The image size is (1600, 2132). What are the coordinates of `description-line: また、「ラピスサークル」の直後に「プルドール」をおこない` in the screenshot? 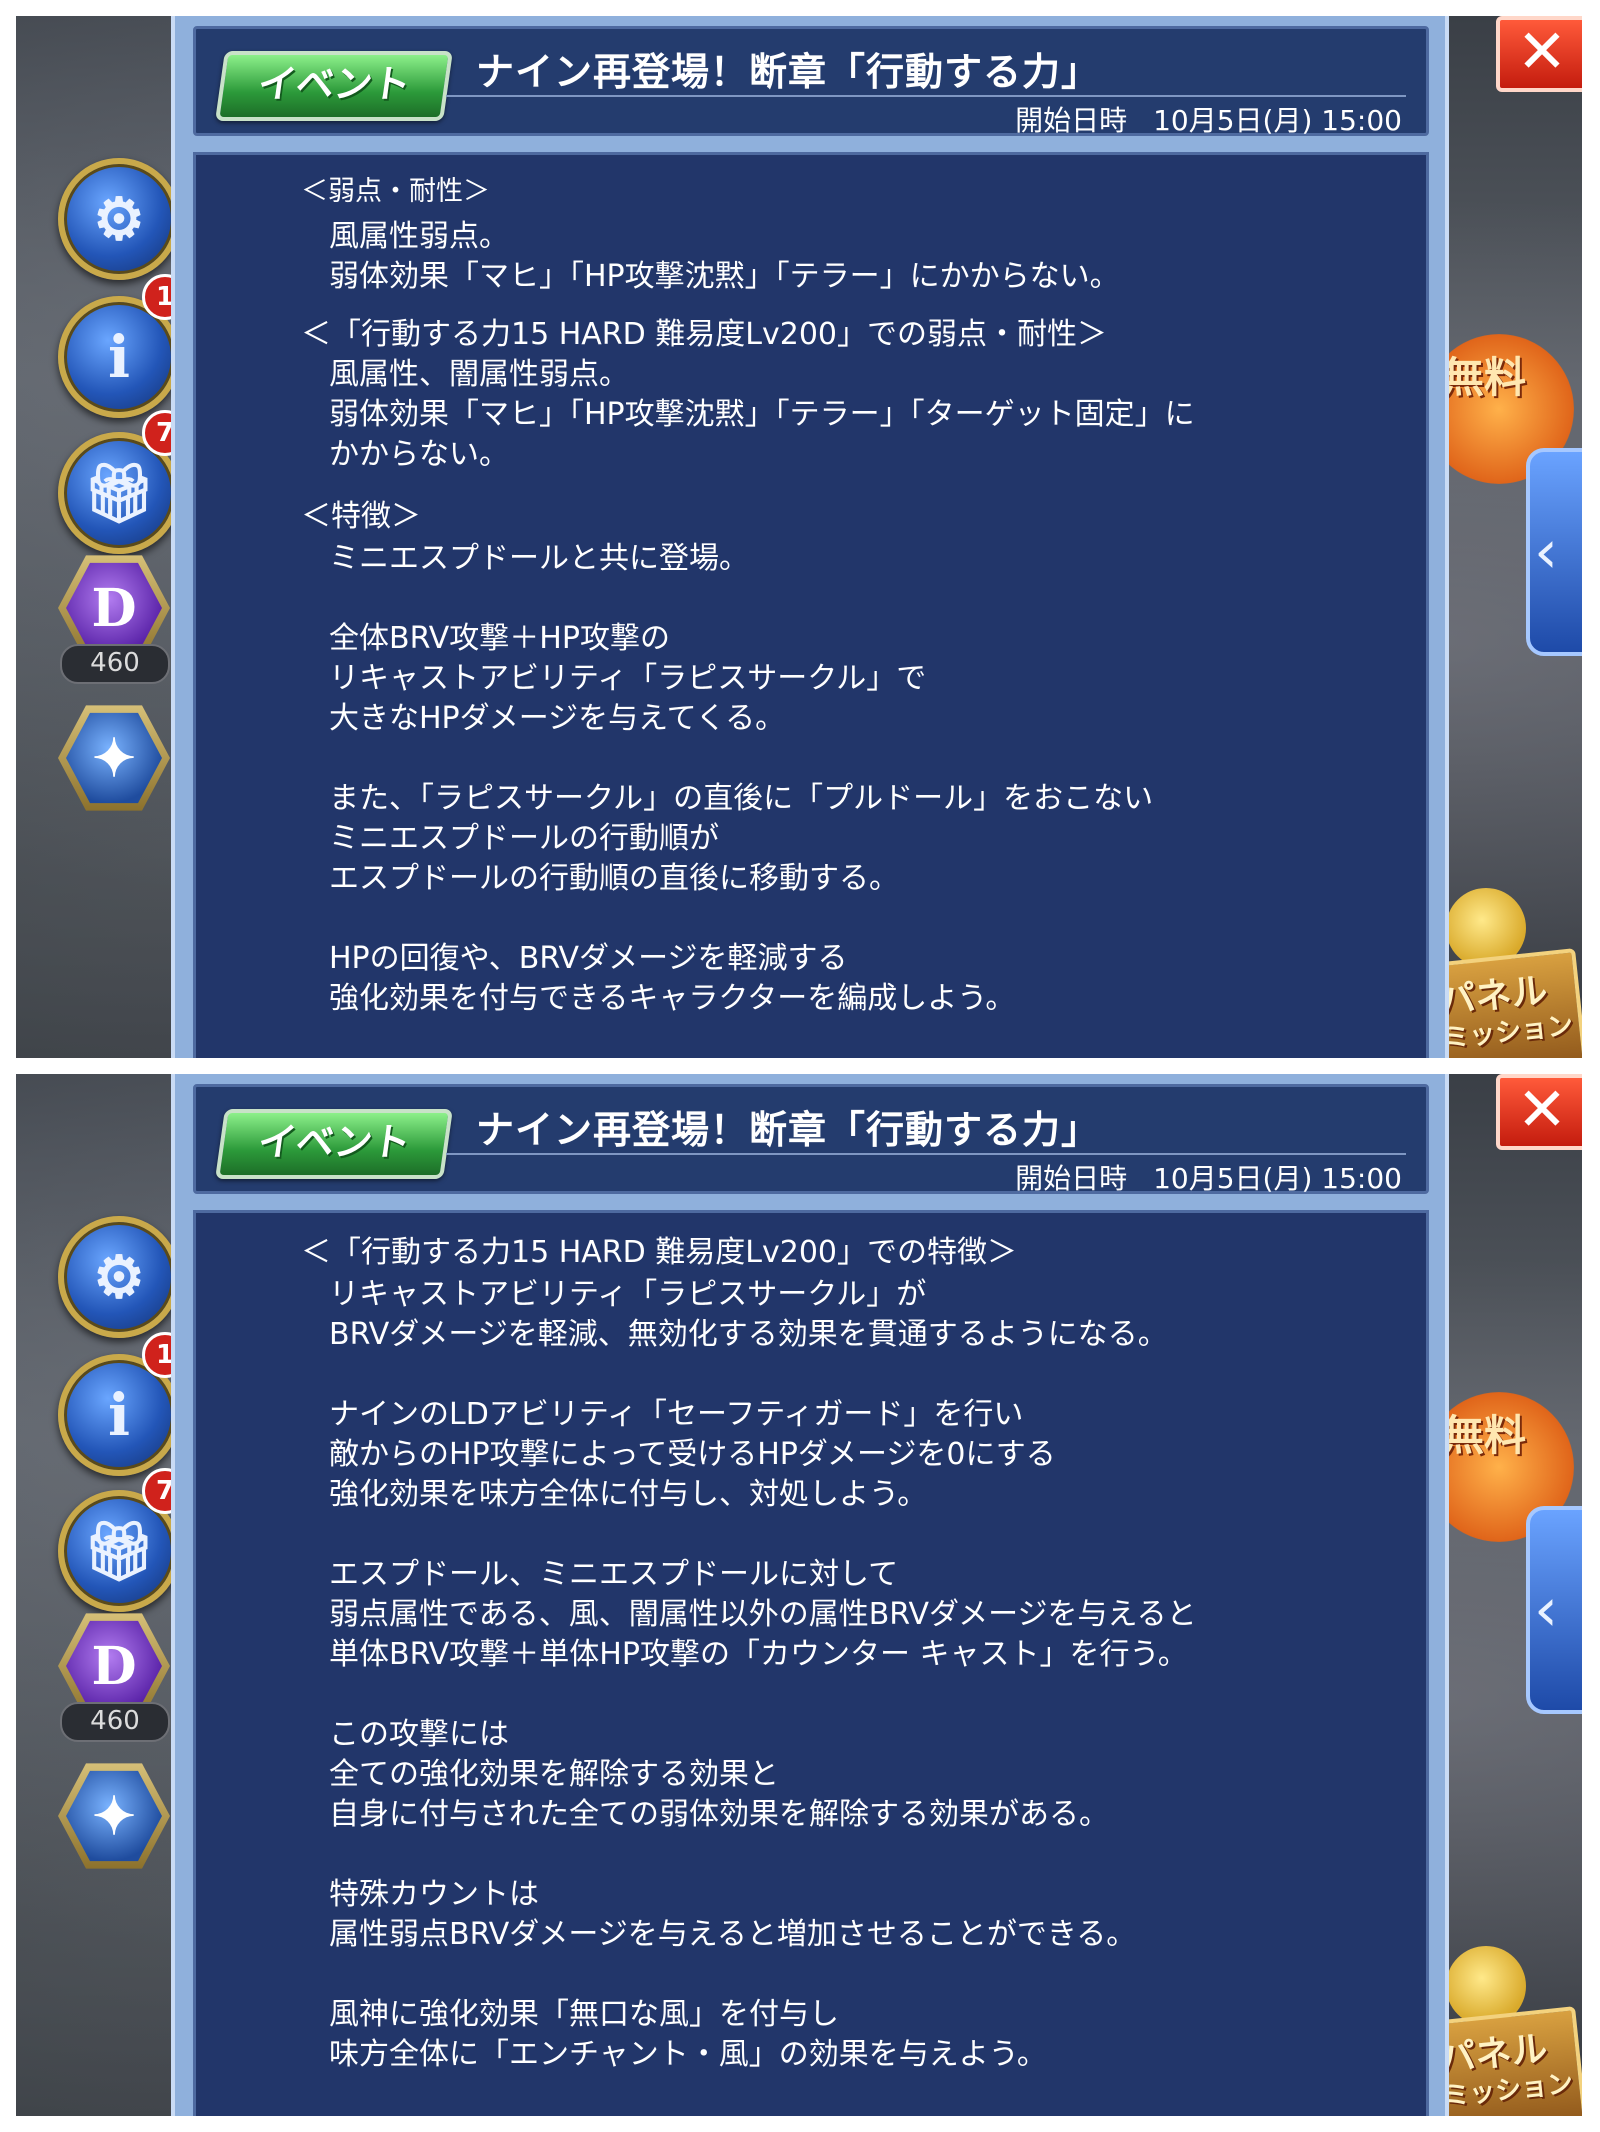 It's located at (741, 798).